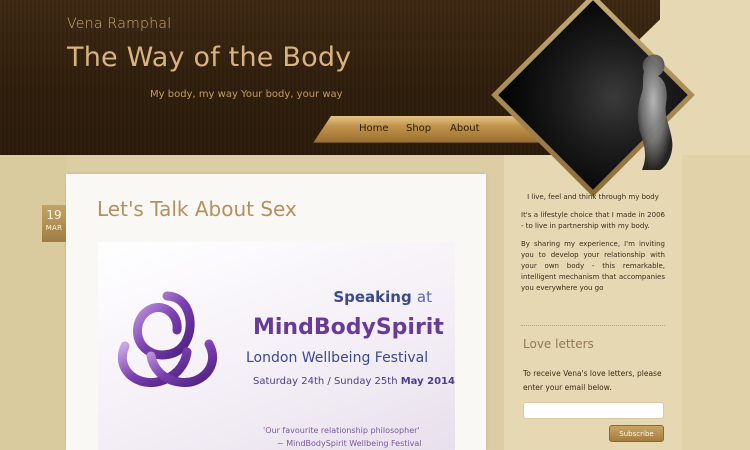  Describe the element at coordinates (341, 430) in the screenshot. I see `promo-quote: 'Our favourite relationship philosopher'` at that location.